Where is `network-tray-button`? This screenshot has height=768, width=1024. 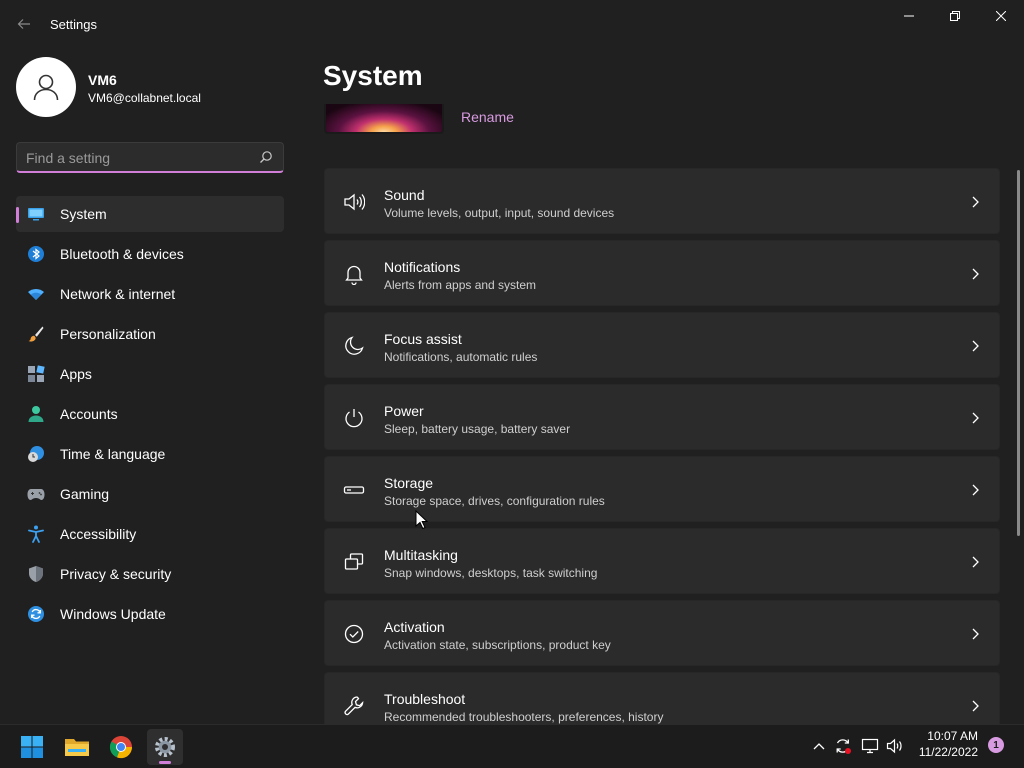 network-tray-button is located at coordinates (870, 746).